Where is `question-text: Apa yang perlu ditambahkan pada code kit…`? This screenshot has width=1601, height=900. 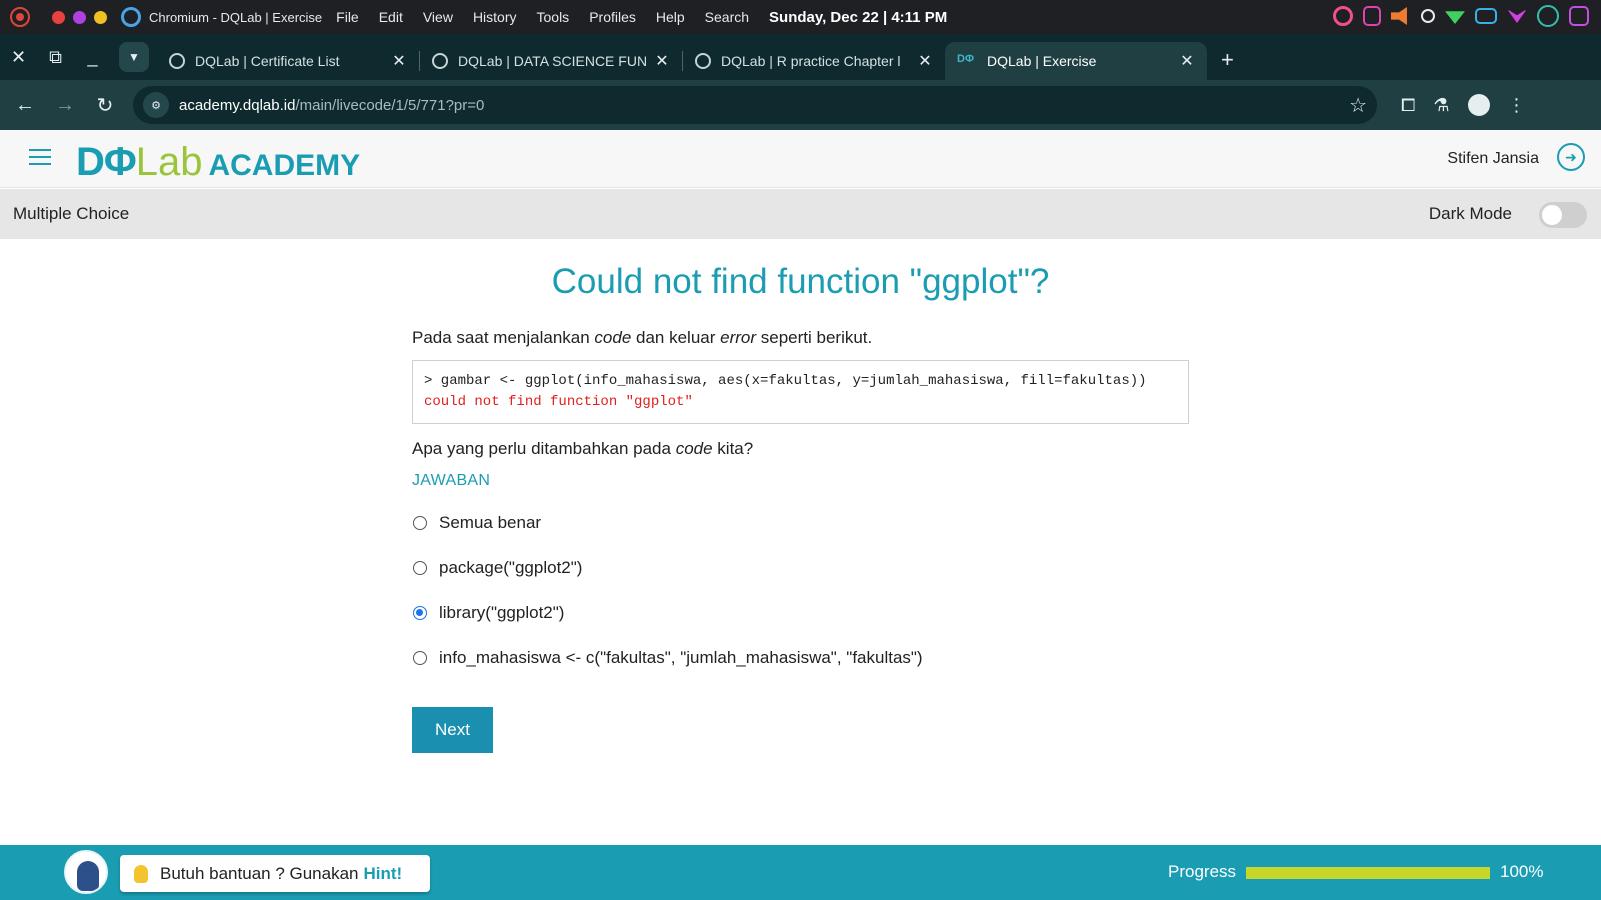 question-text: Apa yang perlu ditambahkan pada code kit… is located at coordinates (583, 448).